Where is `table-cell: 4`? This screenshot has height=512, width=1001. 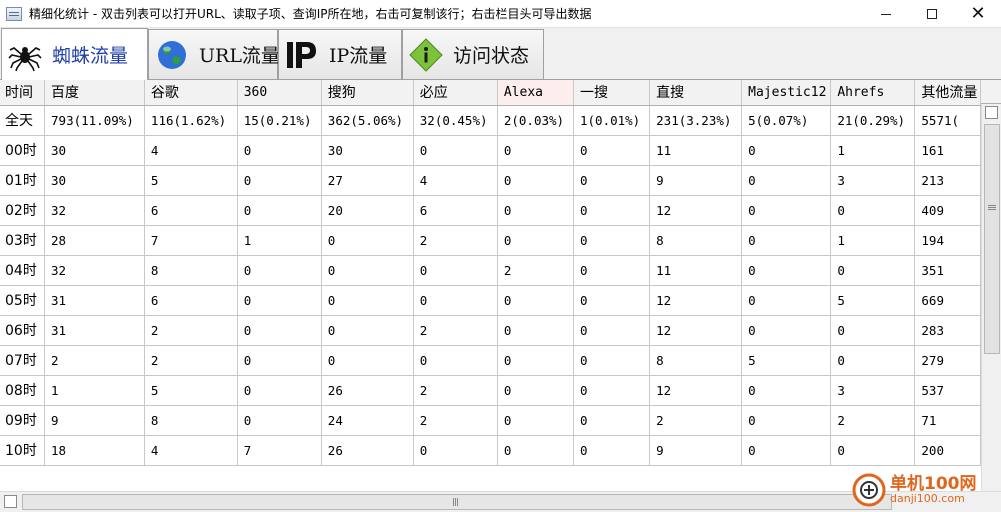 table-cell: 4 is located at coordinates (191, 150).